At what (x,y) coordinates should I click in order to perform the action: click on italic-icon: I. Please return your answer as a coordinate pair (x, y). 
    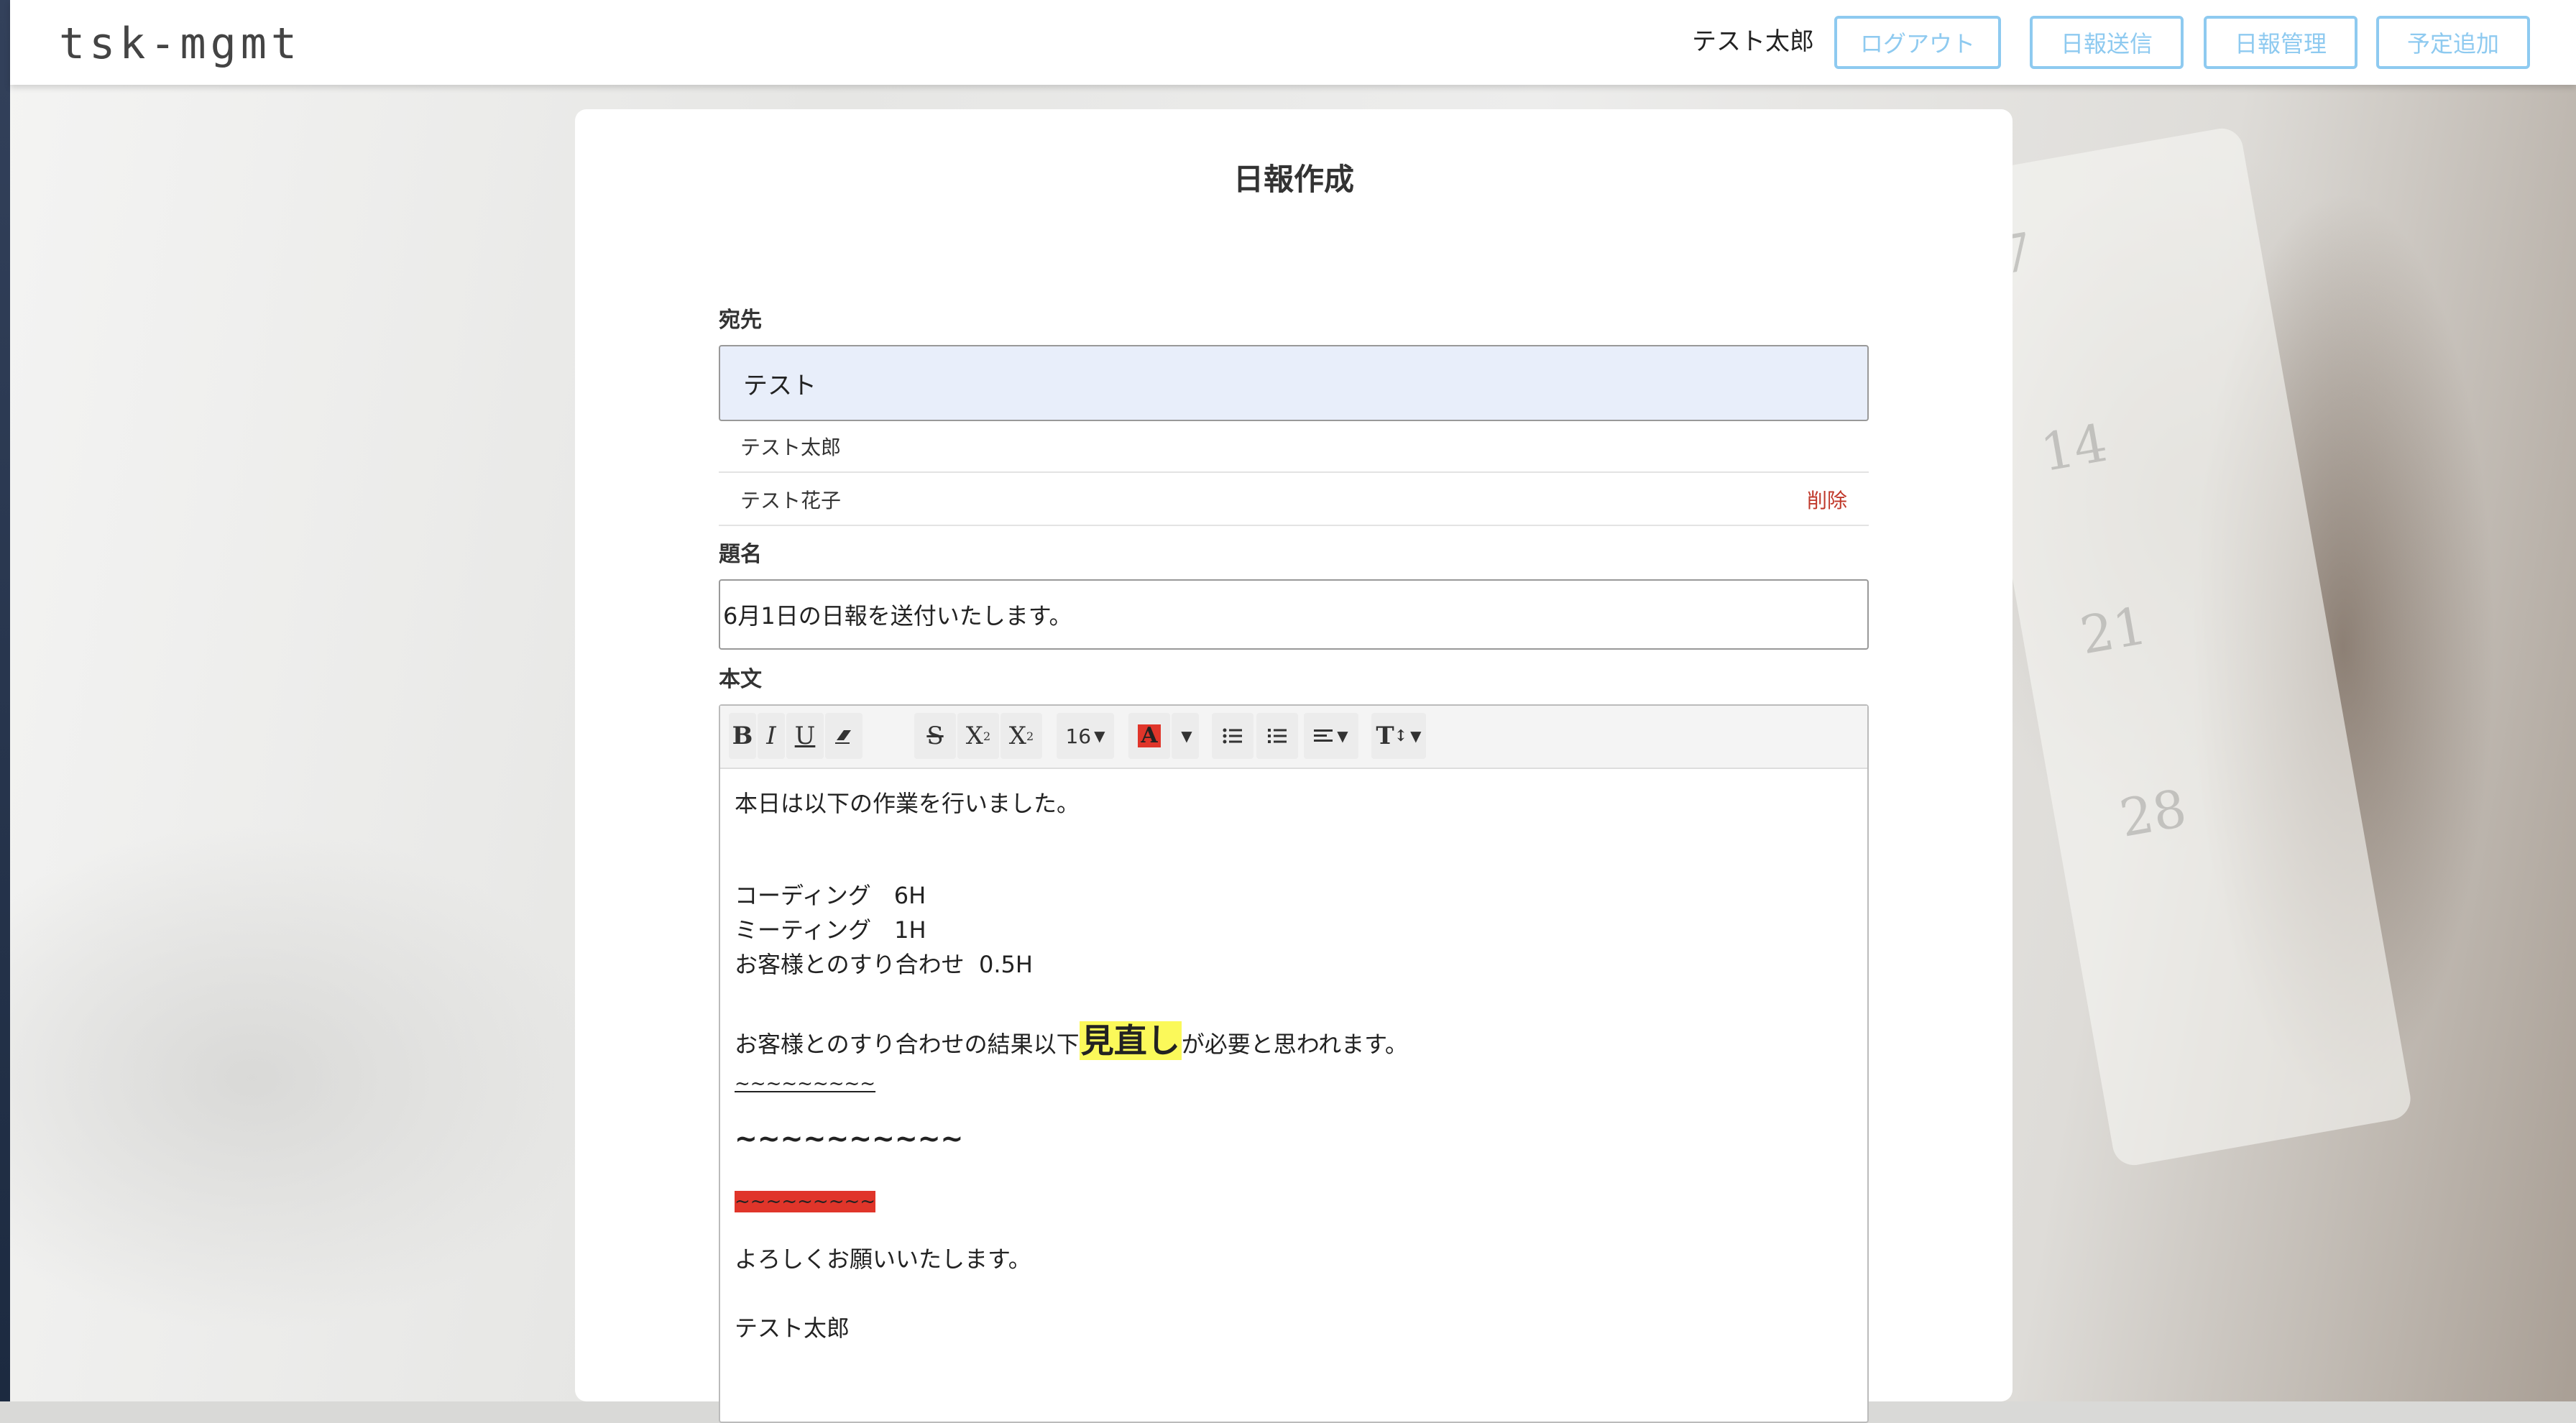
    Looking at the image, I should click on (771, 736).